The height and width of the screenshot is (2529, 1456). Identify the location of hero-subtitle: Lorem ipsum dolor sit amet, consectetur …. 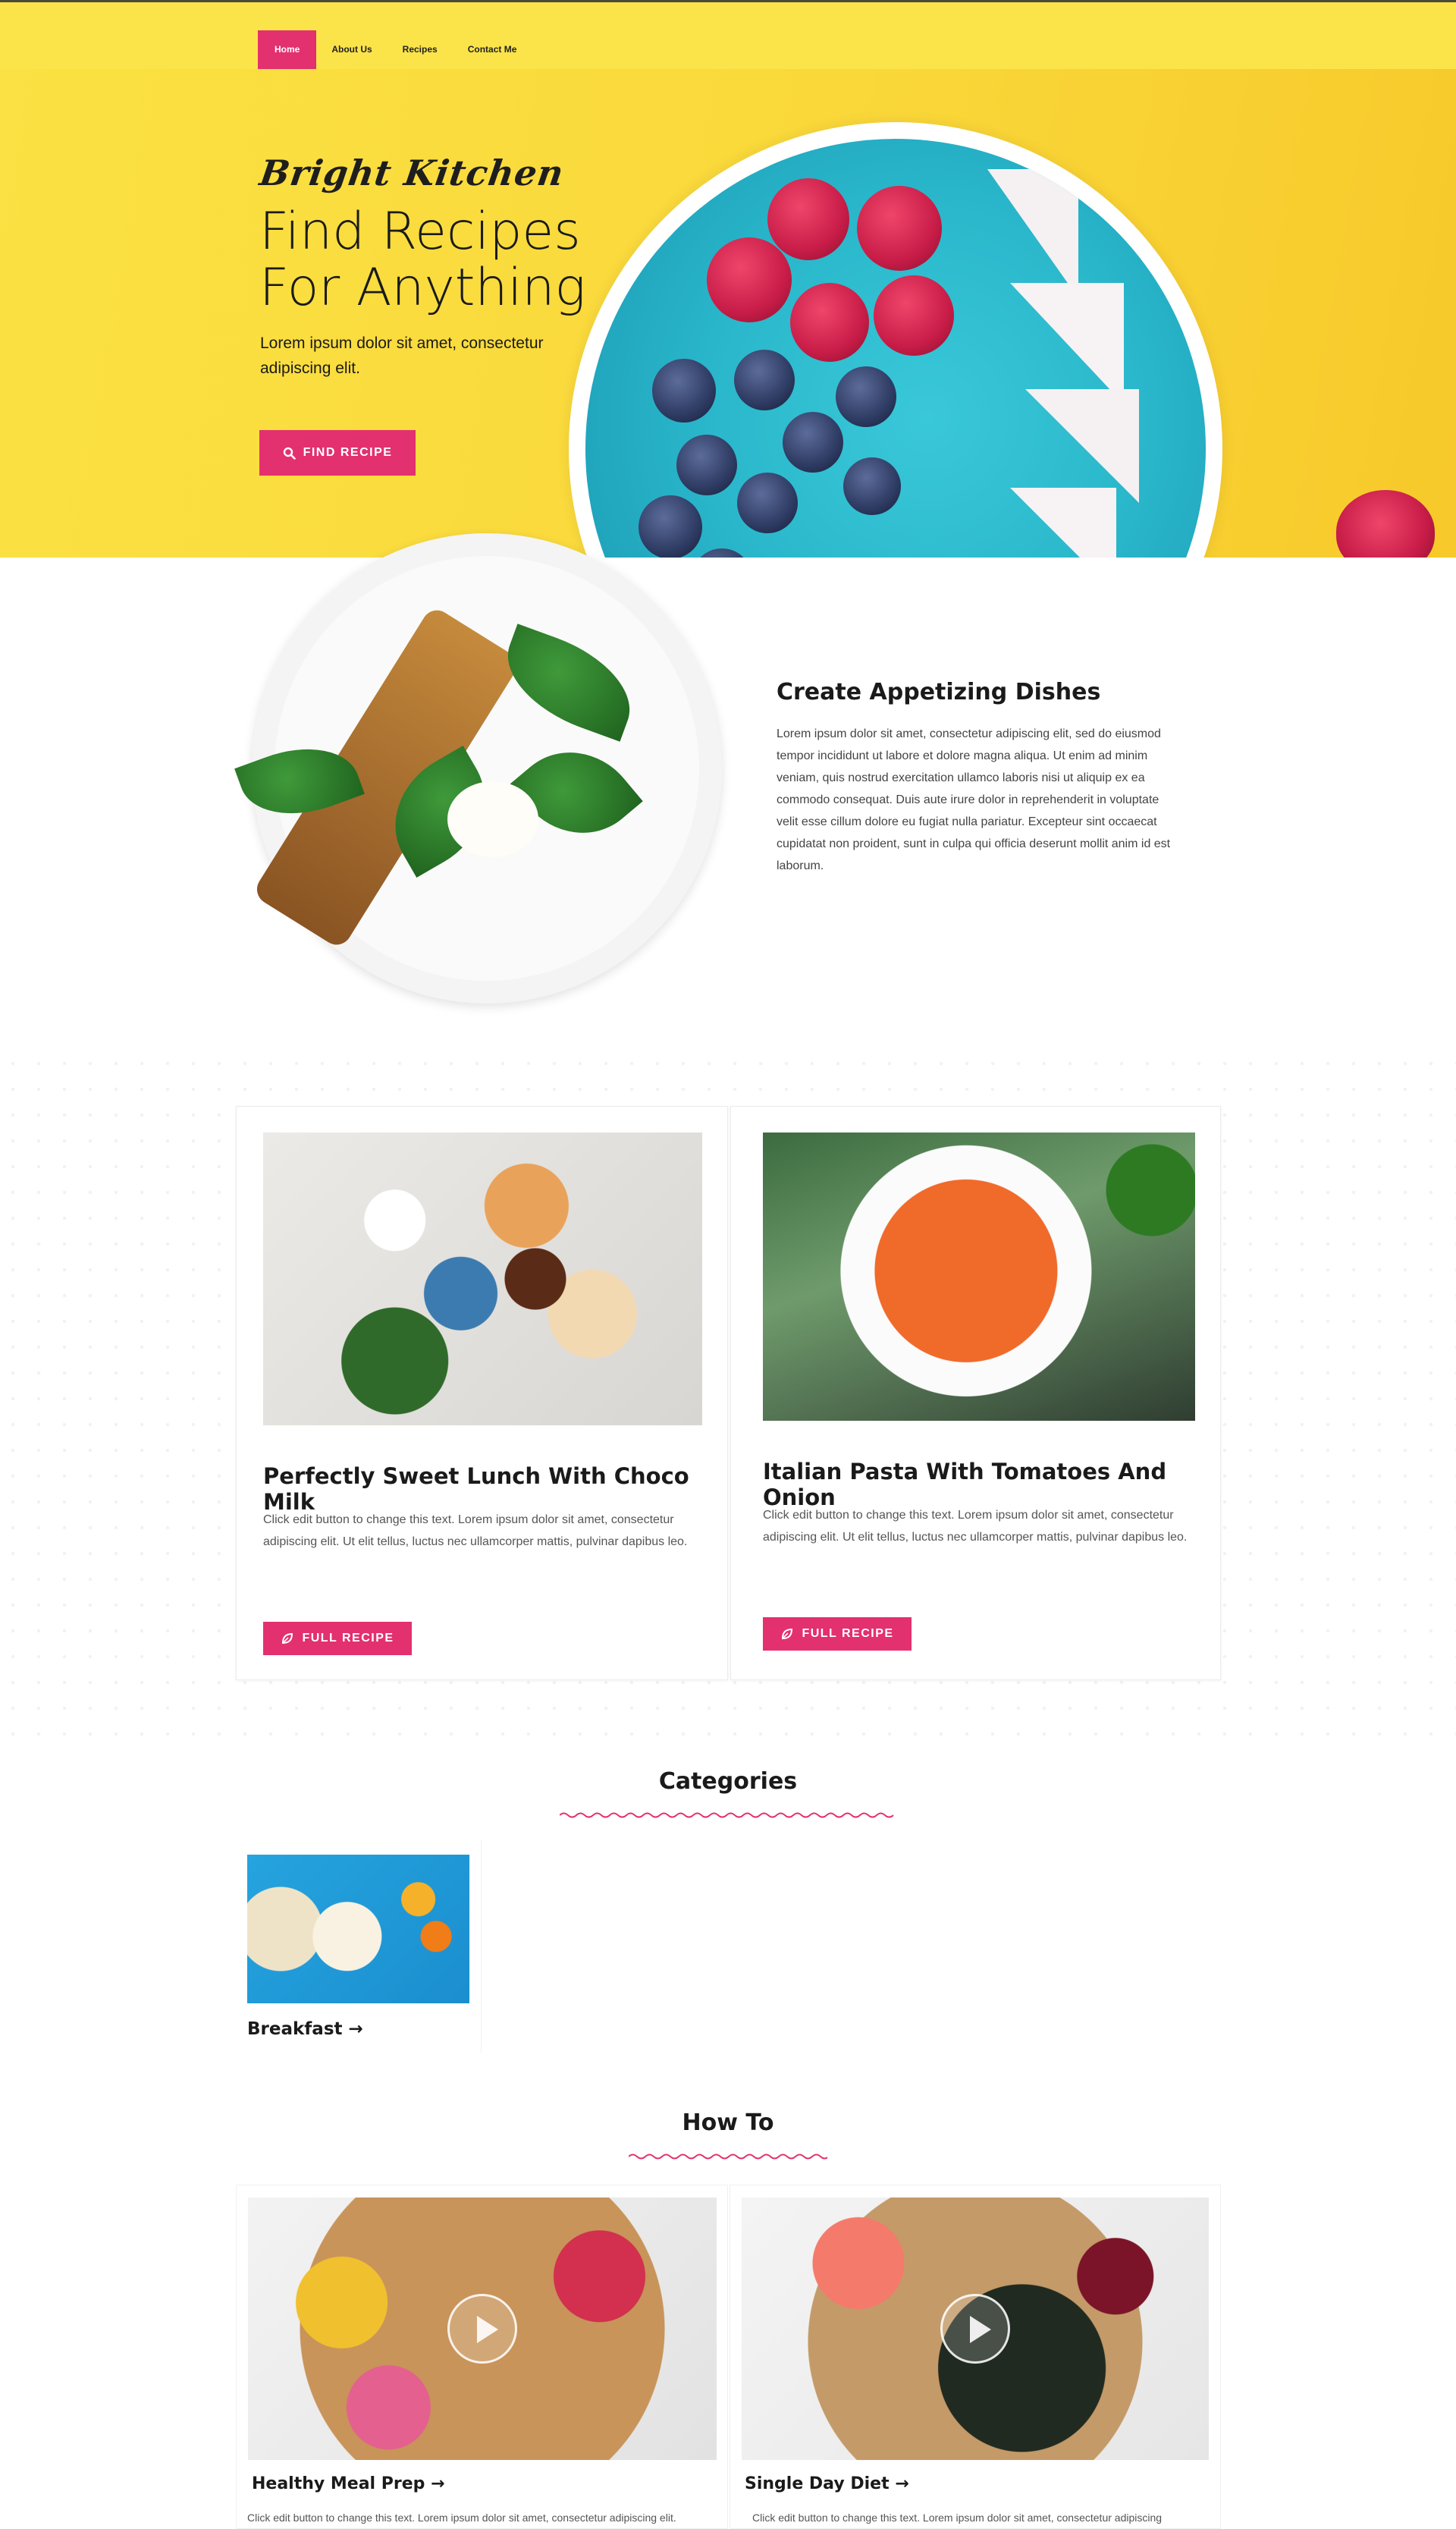
(402, 356).